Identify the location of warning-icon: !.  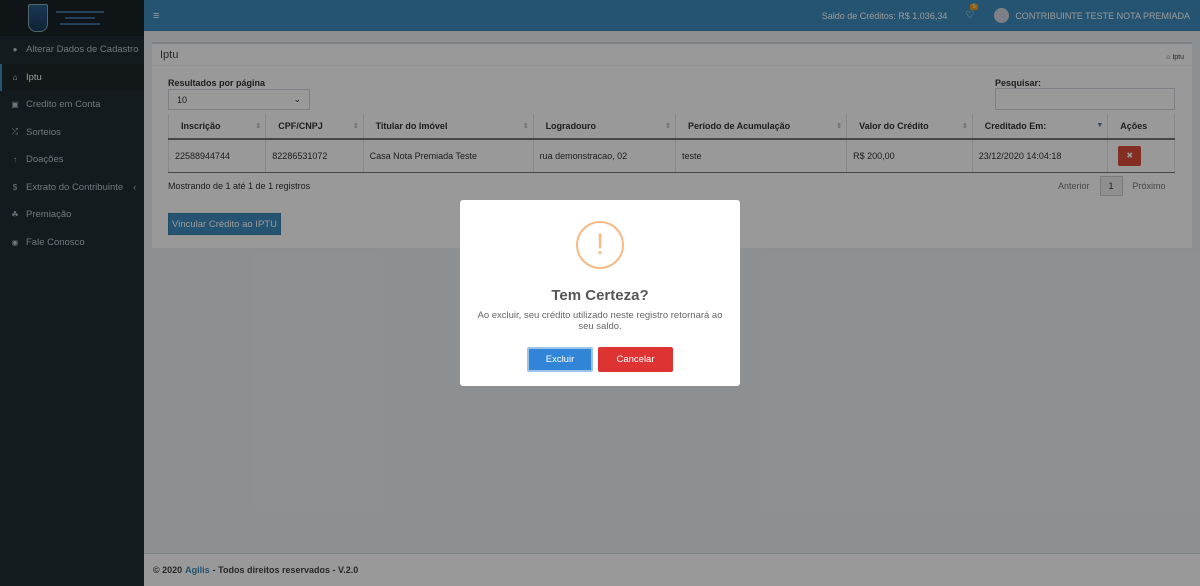
(600, 245).